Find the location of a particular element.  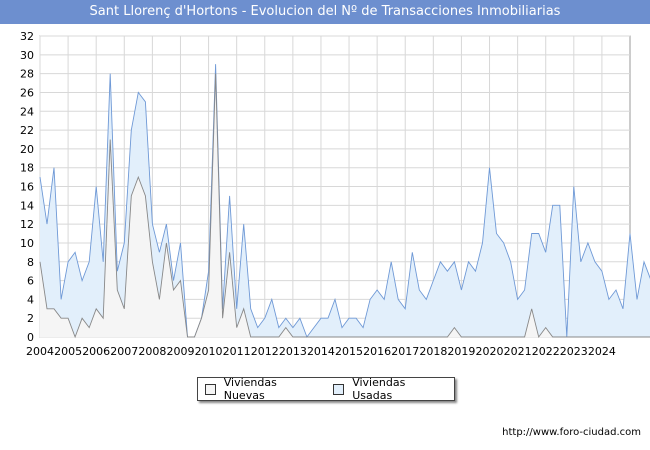

legend-label-nuevas: Viviendas Nuevas is located at coordinates (250, 389).